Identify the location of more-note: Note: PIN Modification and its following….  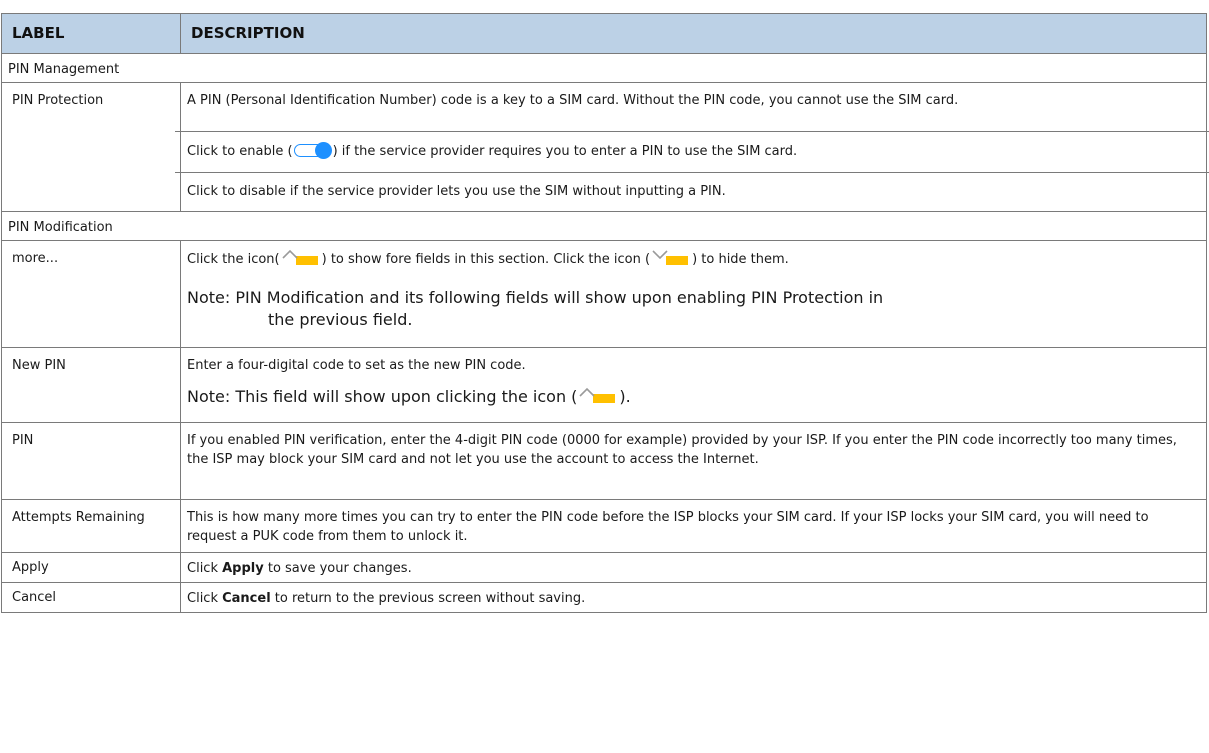
(535, 308).